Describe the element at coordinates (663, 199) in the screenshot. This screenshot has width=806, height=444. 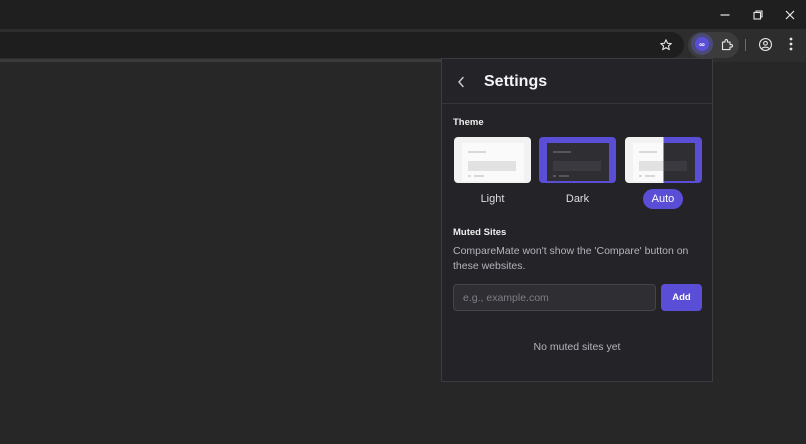
I see `theme-option-auto-label: Auto` at that location.